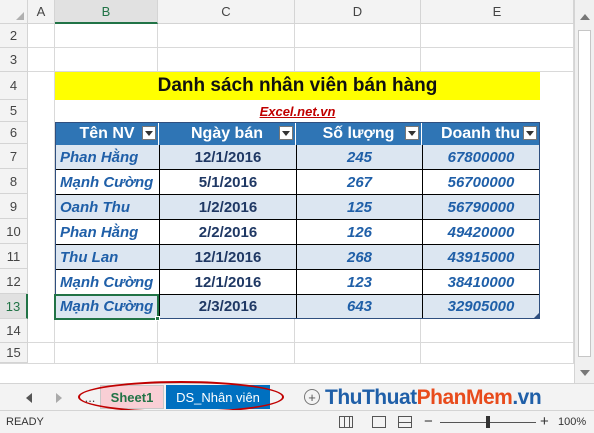  What do you see at coordinates (14, 133) in the screenshot?
I see `row-header-6: 6` at bounding box center [14, 133].